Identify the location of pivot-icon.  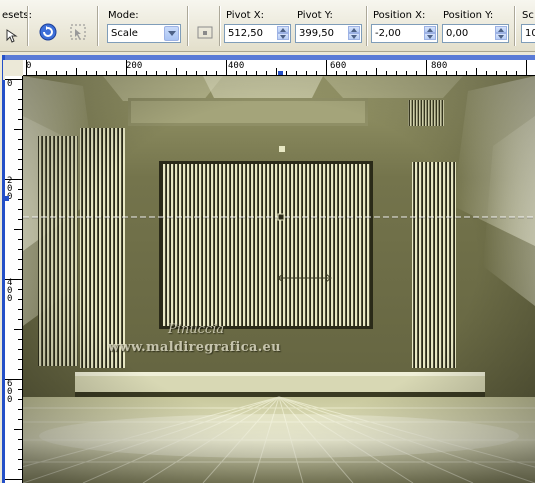
(205, 32).